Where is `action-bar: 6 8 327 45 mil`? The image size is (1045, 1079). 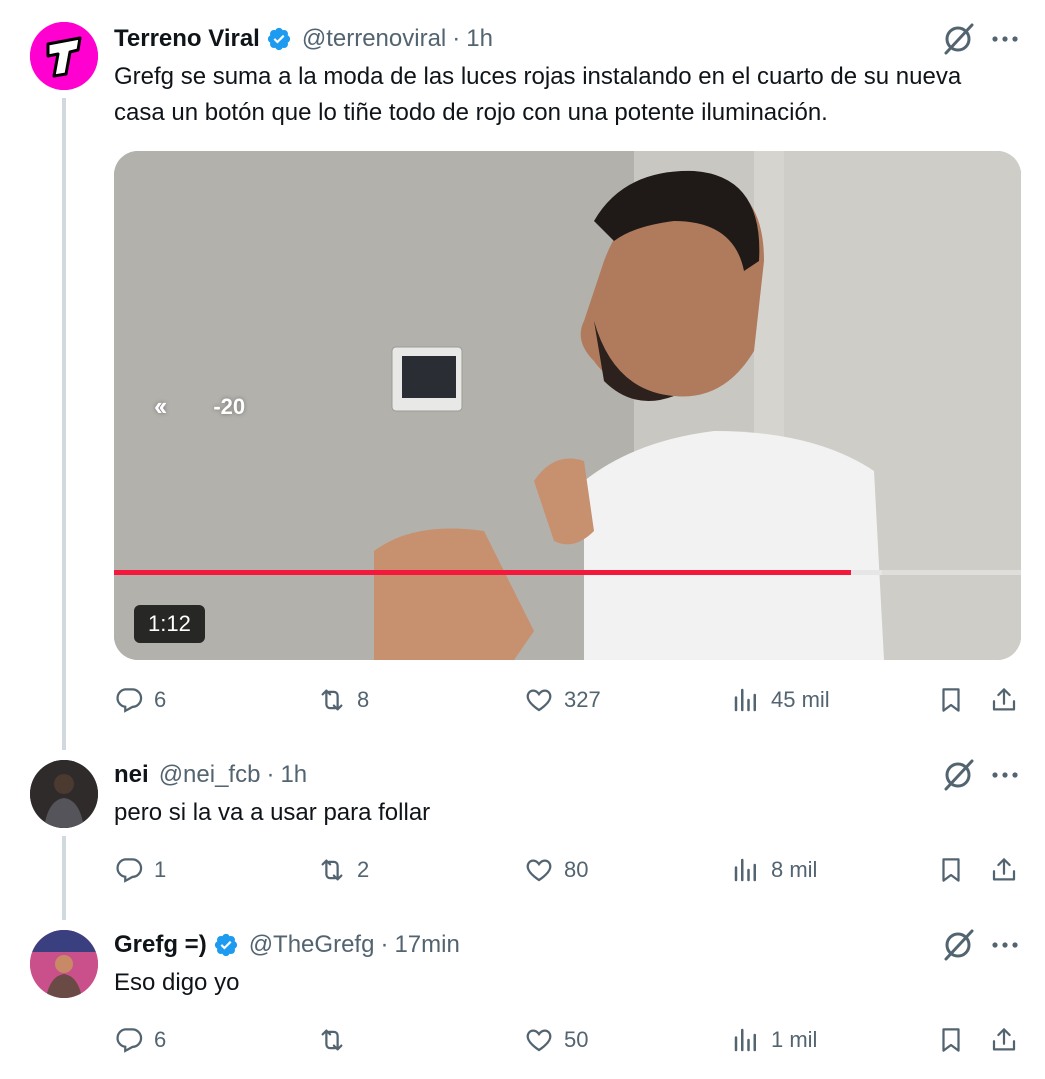 action-bar: 6 8 327 45 mil is located at coordinates (568, 700).